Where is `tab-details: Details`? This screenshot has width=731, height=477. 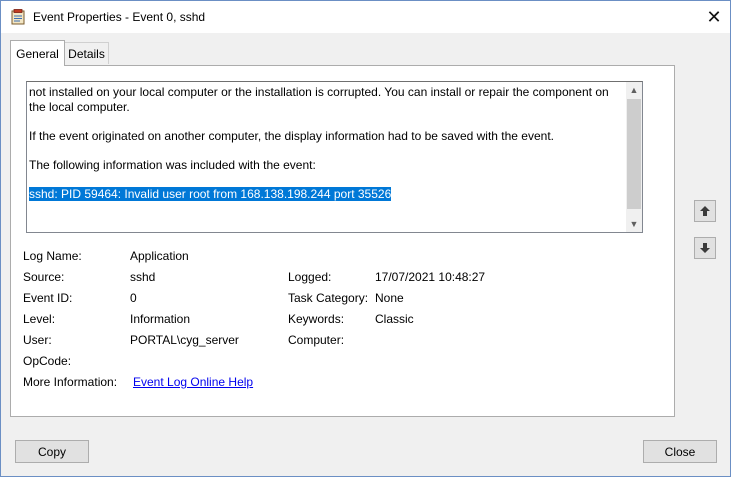 tab-details: Details is located at coordinates (86, 53).